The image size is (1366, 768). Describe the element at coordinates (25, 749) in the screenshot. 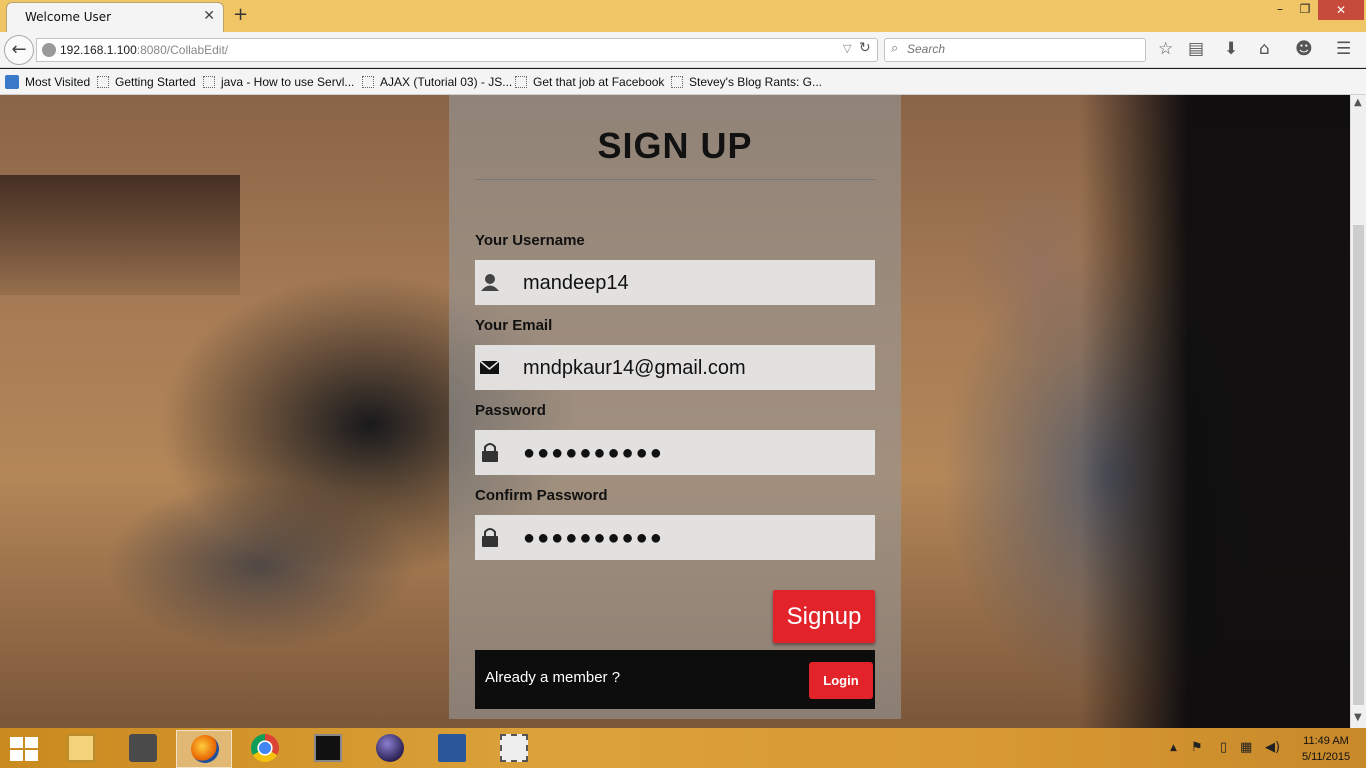

I see `windows-start-icon` at that location.